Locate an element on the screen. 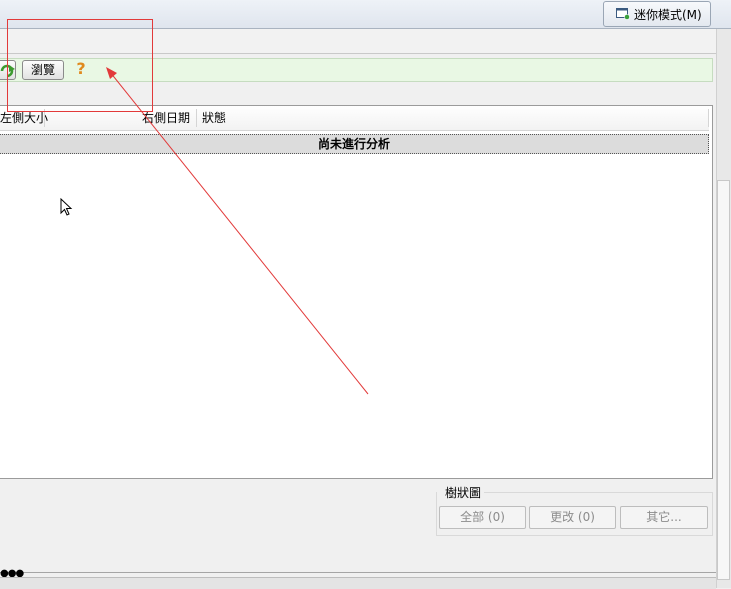  splitter-line is located at coordinates (358, 572).